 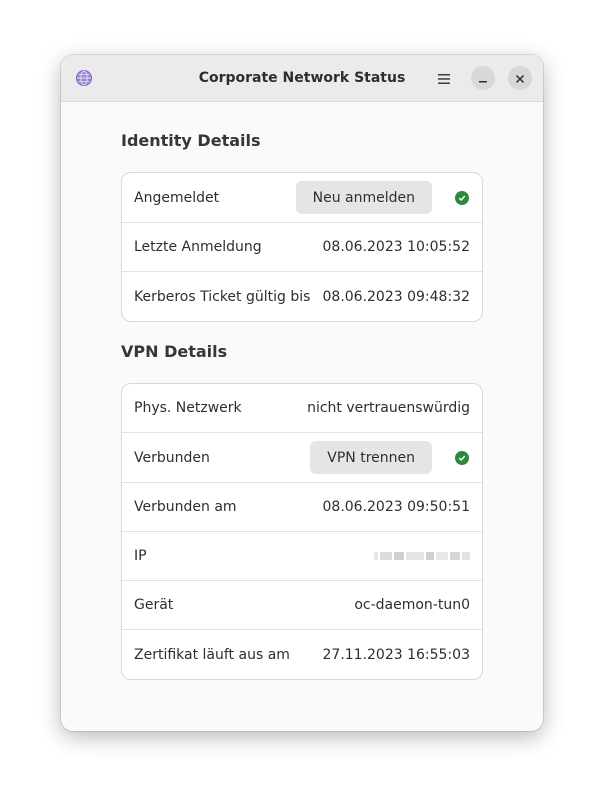 I want to click on ip-value-redacted, so click(x=422, y=556).